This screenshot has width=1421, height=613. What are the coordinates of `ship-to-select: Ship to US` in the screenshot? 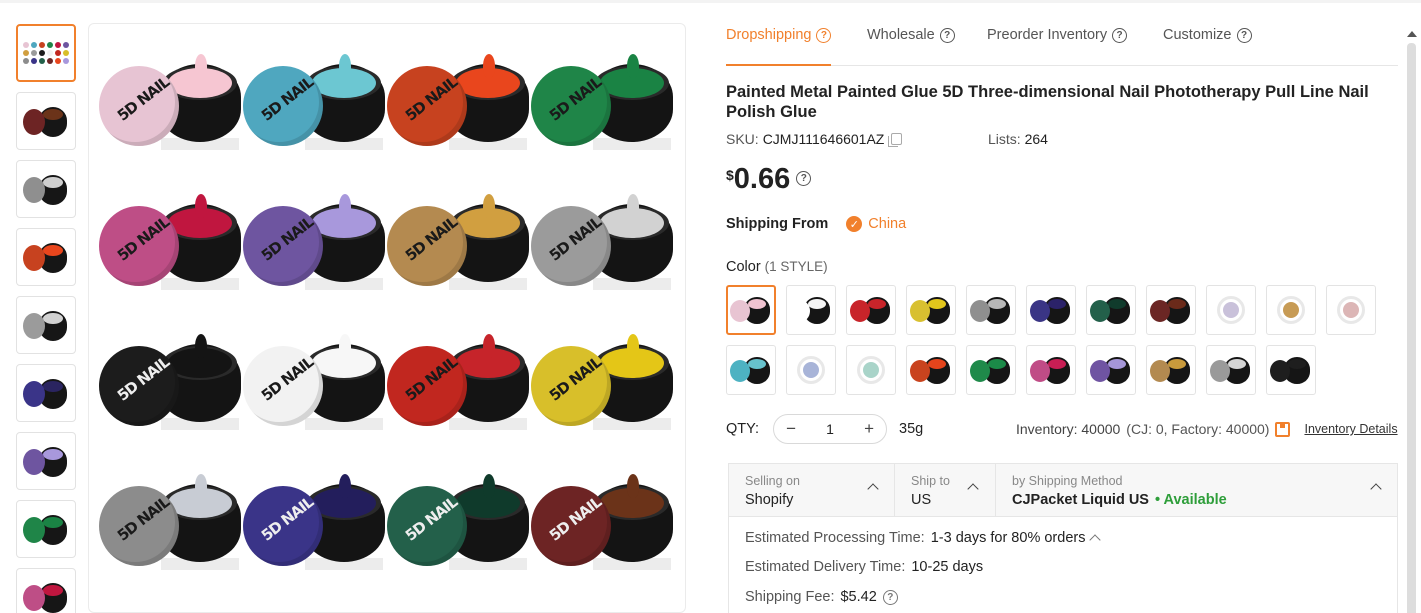 It's located at (945, 490).